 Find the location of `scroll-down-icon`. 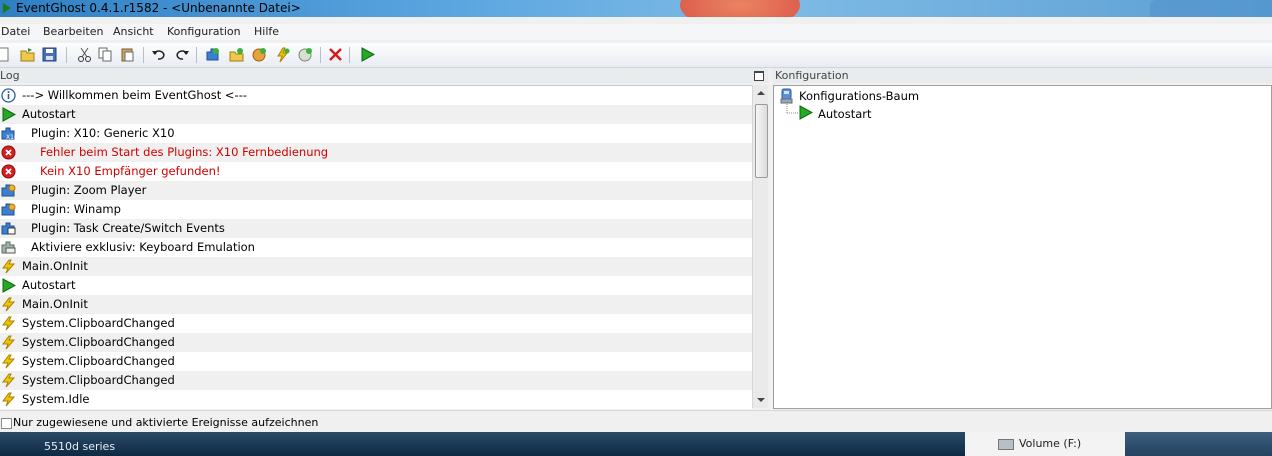

scroll-down-icon is located at coordinates (761, 400).